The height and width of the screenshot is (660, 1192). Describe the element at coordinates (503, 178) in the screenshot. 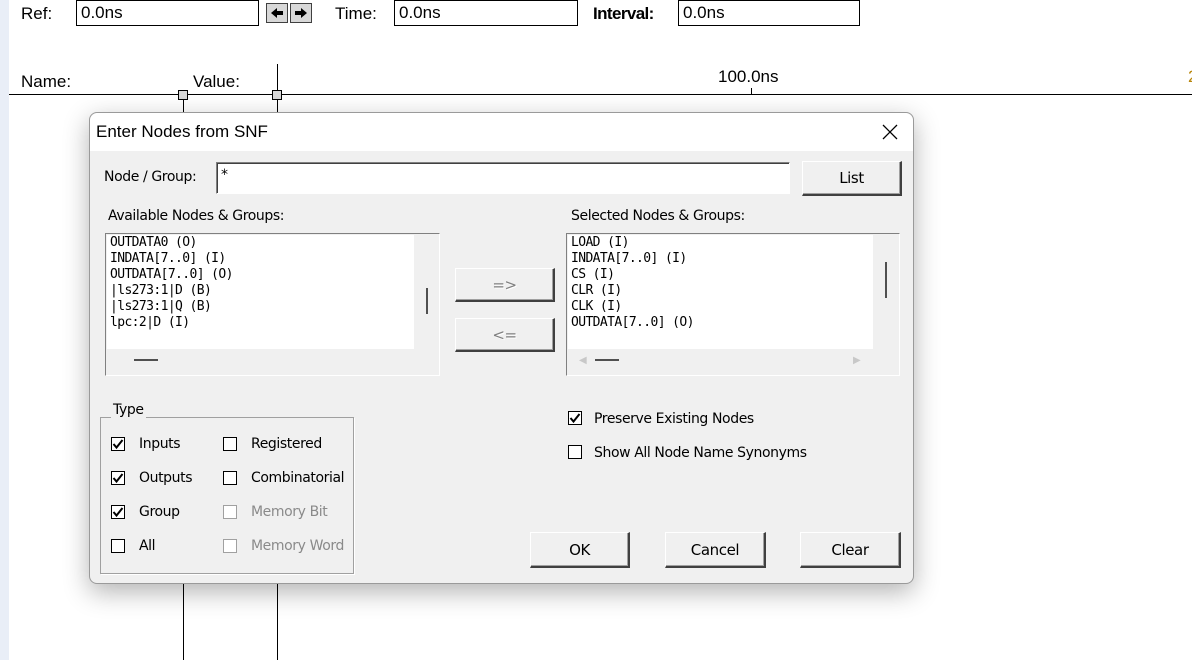

I see `node-group-input: *` at that location.